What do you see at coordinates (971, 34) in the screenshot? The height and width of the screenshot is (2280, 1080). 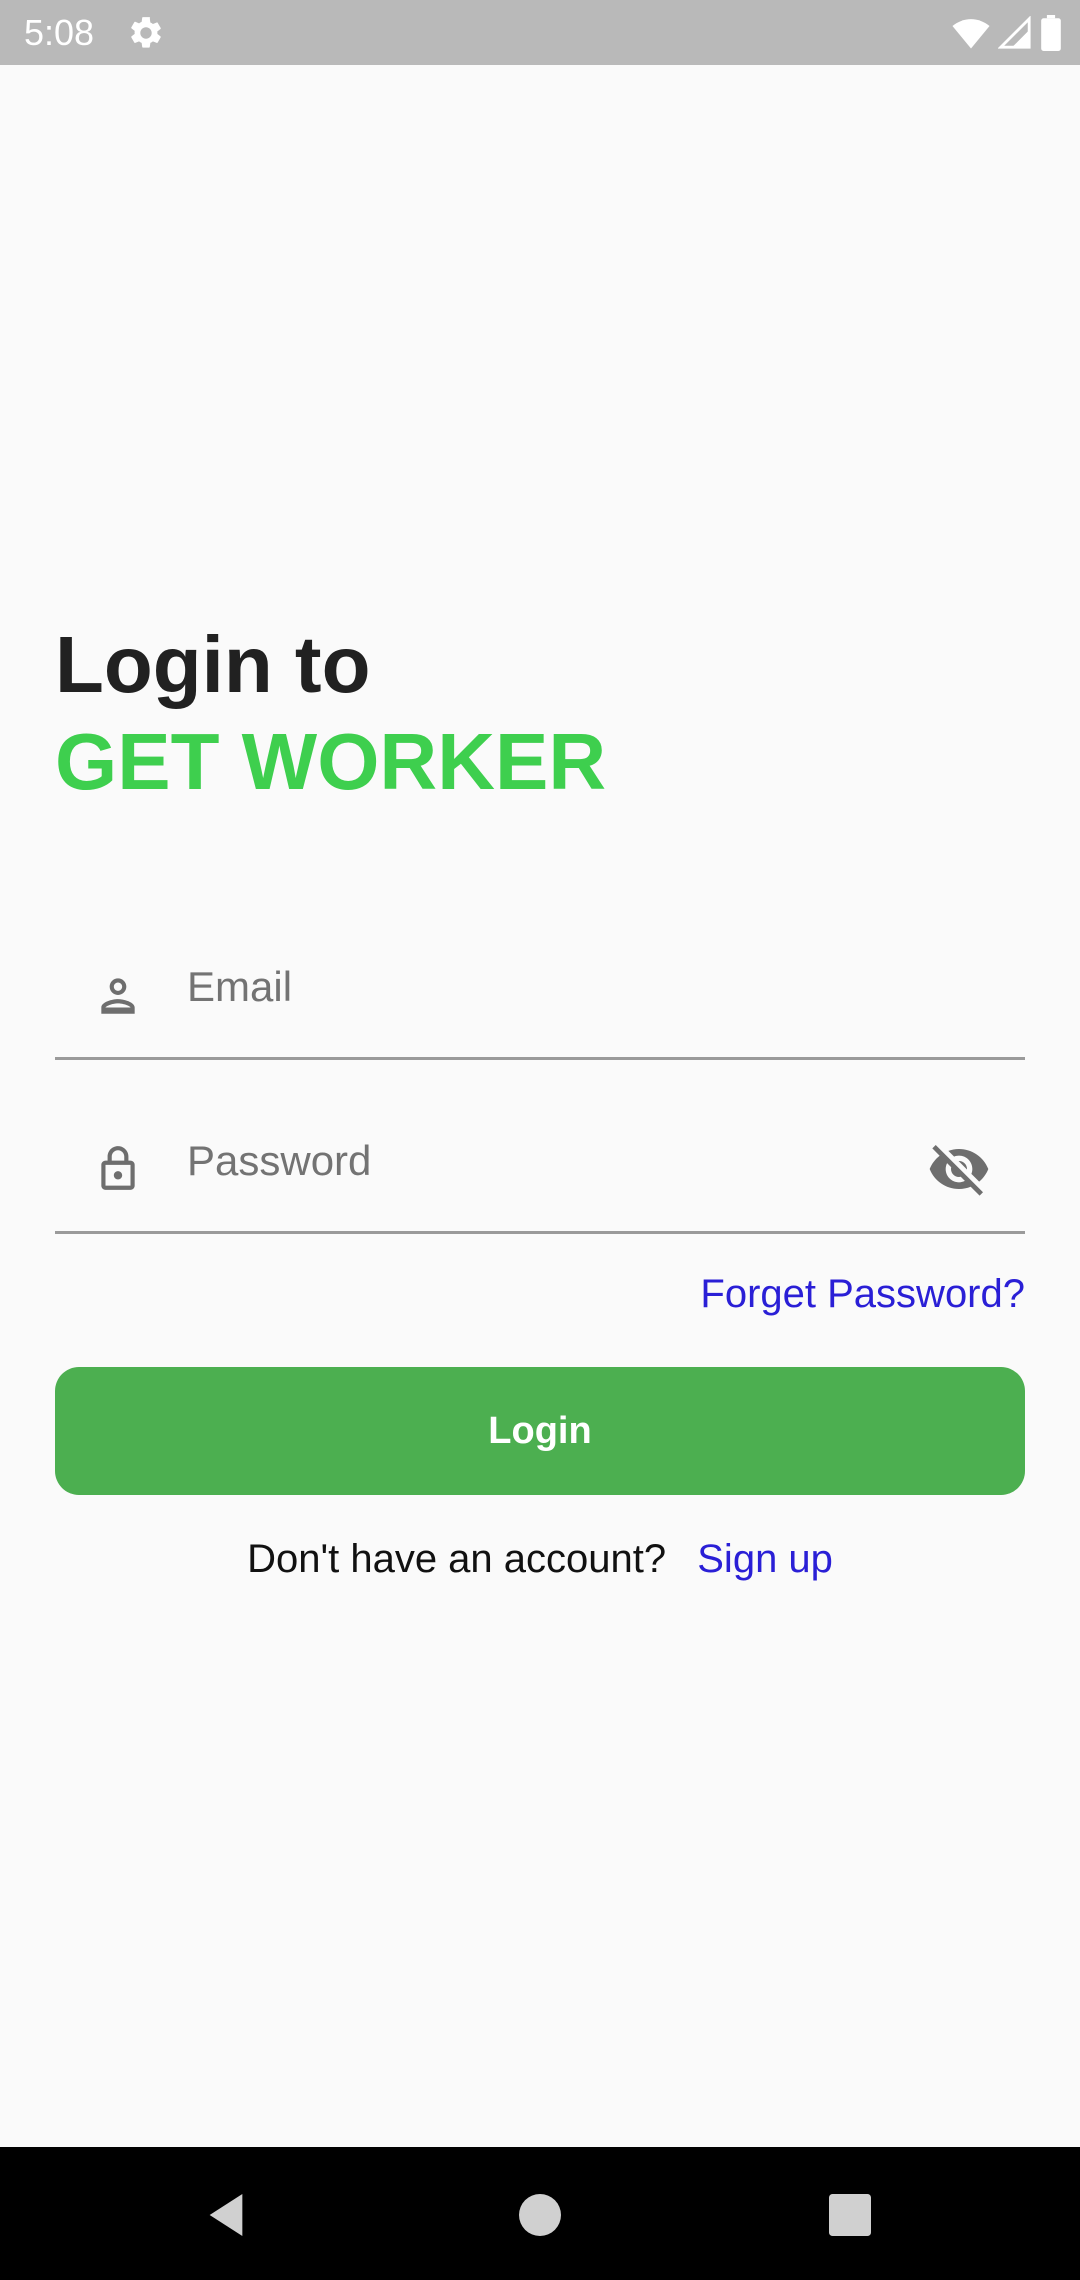 I see `wifi-icon` at bounding box center [971, 34].